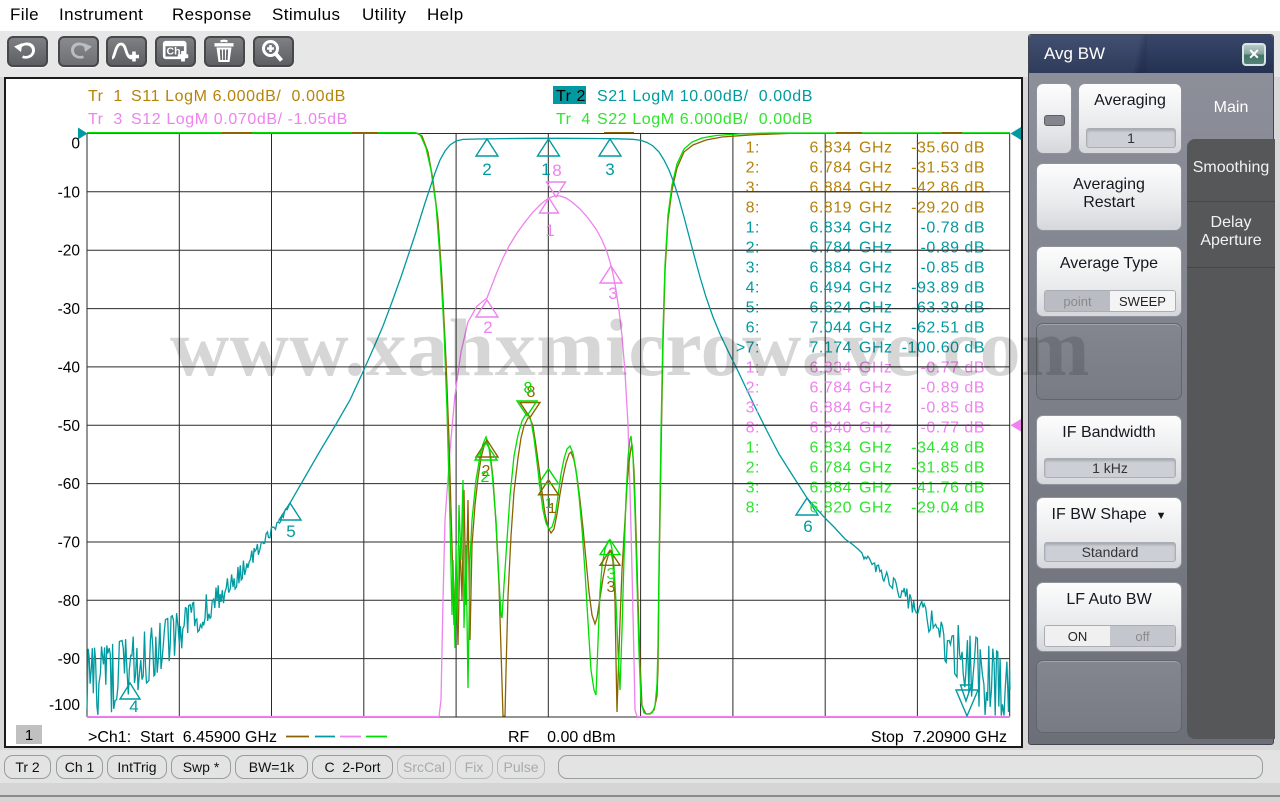 The height and width of the screenshot is (801, 1280). Describe the element at coordinates (238, 96) in the screenshot. I see `svg-text: S11 LogM 6.000dB/ 0.00dB` at that location.